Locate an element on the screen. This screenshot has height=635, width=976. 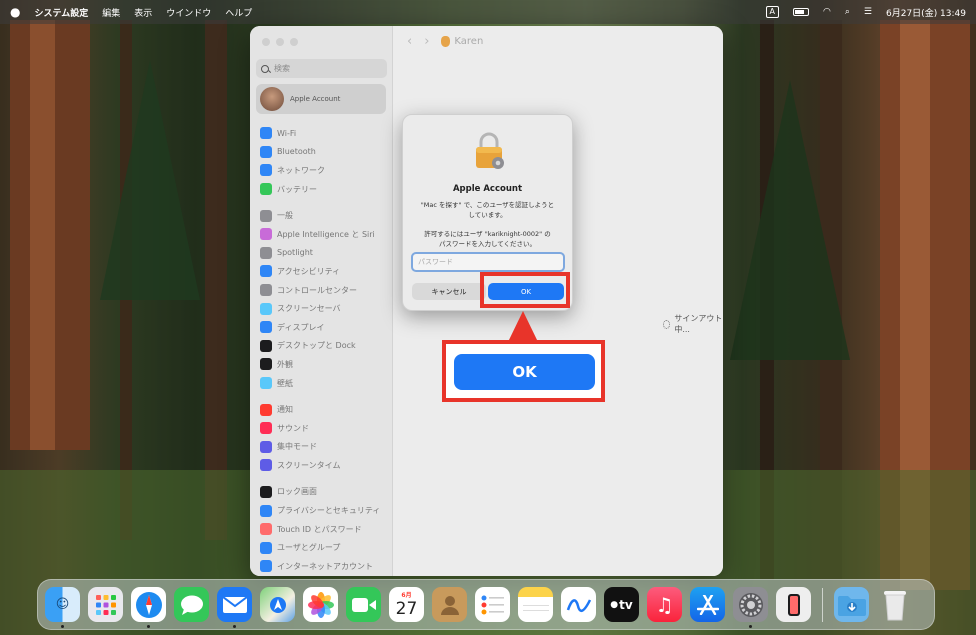
menubar-clock: 6月27日(金) 13:49 is located at coordinates (926, 12).